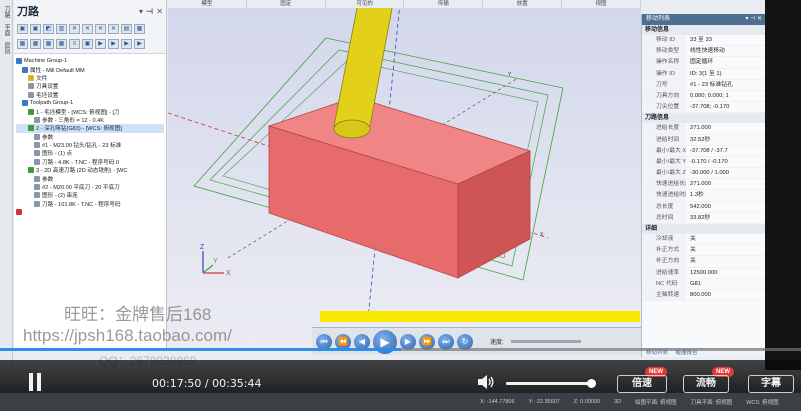 The height and width of the screenshot is (411, 801). What do you see at coordinates (228, 273) in the screenshot?
I see `triad-x-label: X` at bounding box center [228, 273].